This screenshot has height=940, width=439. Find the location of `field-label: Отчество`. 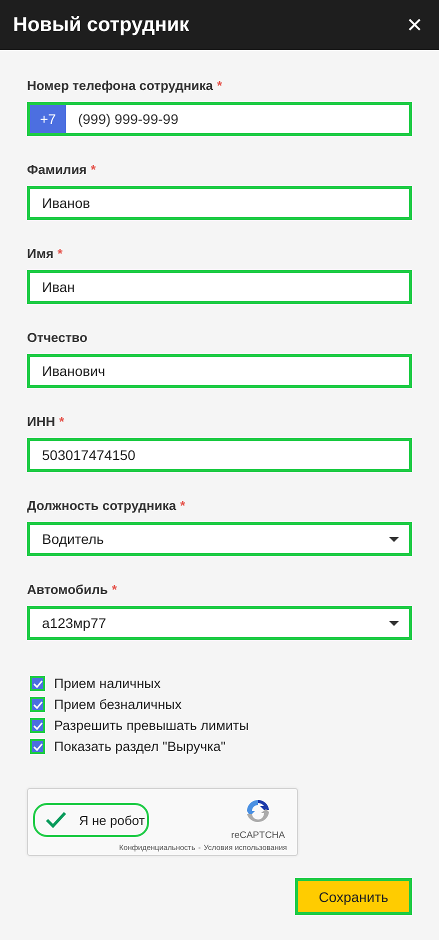

field-label: Отчество is located at coordinates (57, 337).